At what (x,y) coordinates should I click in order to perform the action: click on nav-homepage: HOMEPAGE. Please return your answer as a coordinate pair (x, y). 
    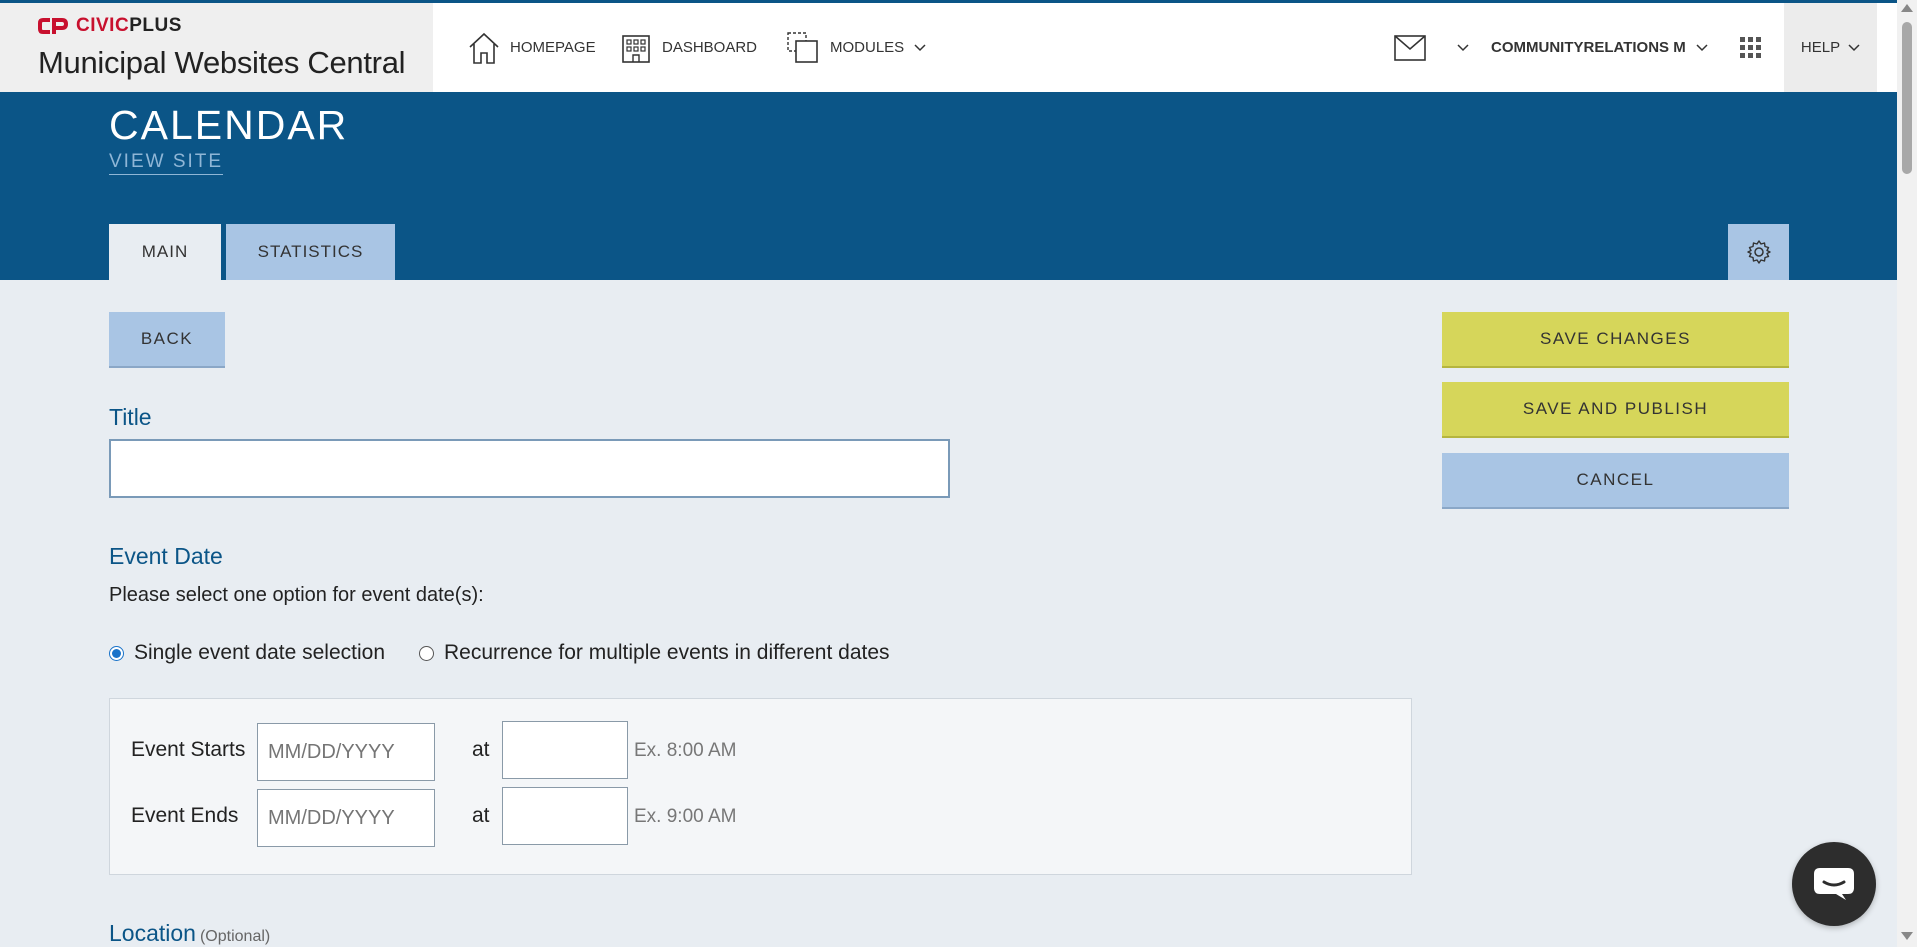
    Looking at the image, I should click on (532, 47).